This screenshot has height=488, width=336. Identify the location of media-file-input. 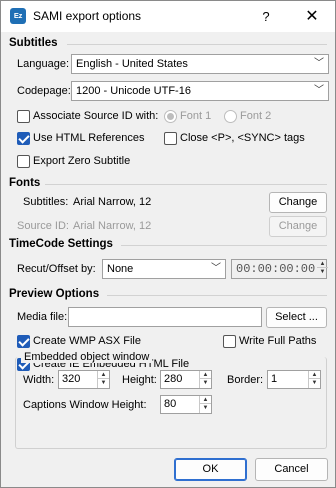
(165, 317).